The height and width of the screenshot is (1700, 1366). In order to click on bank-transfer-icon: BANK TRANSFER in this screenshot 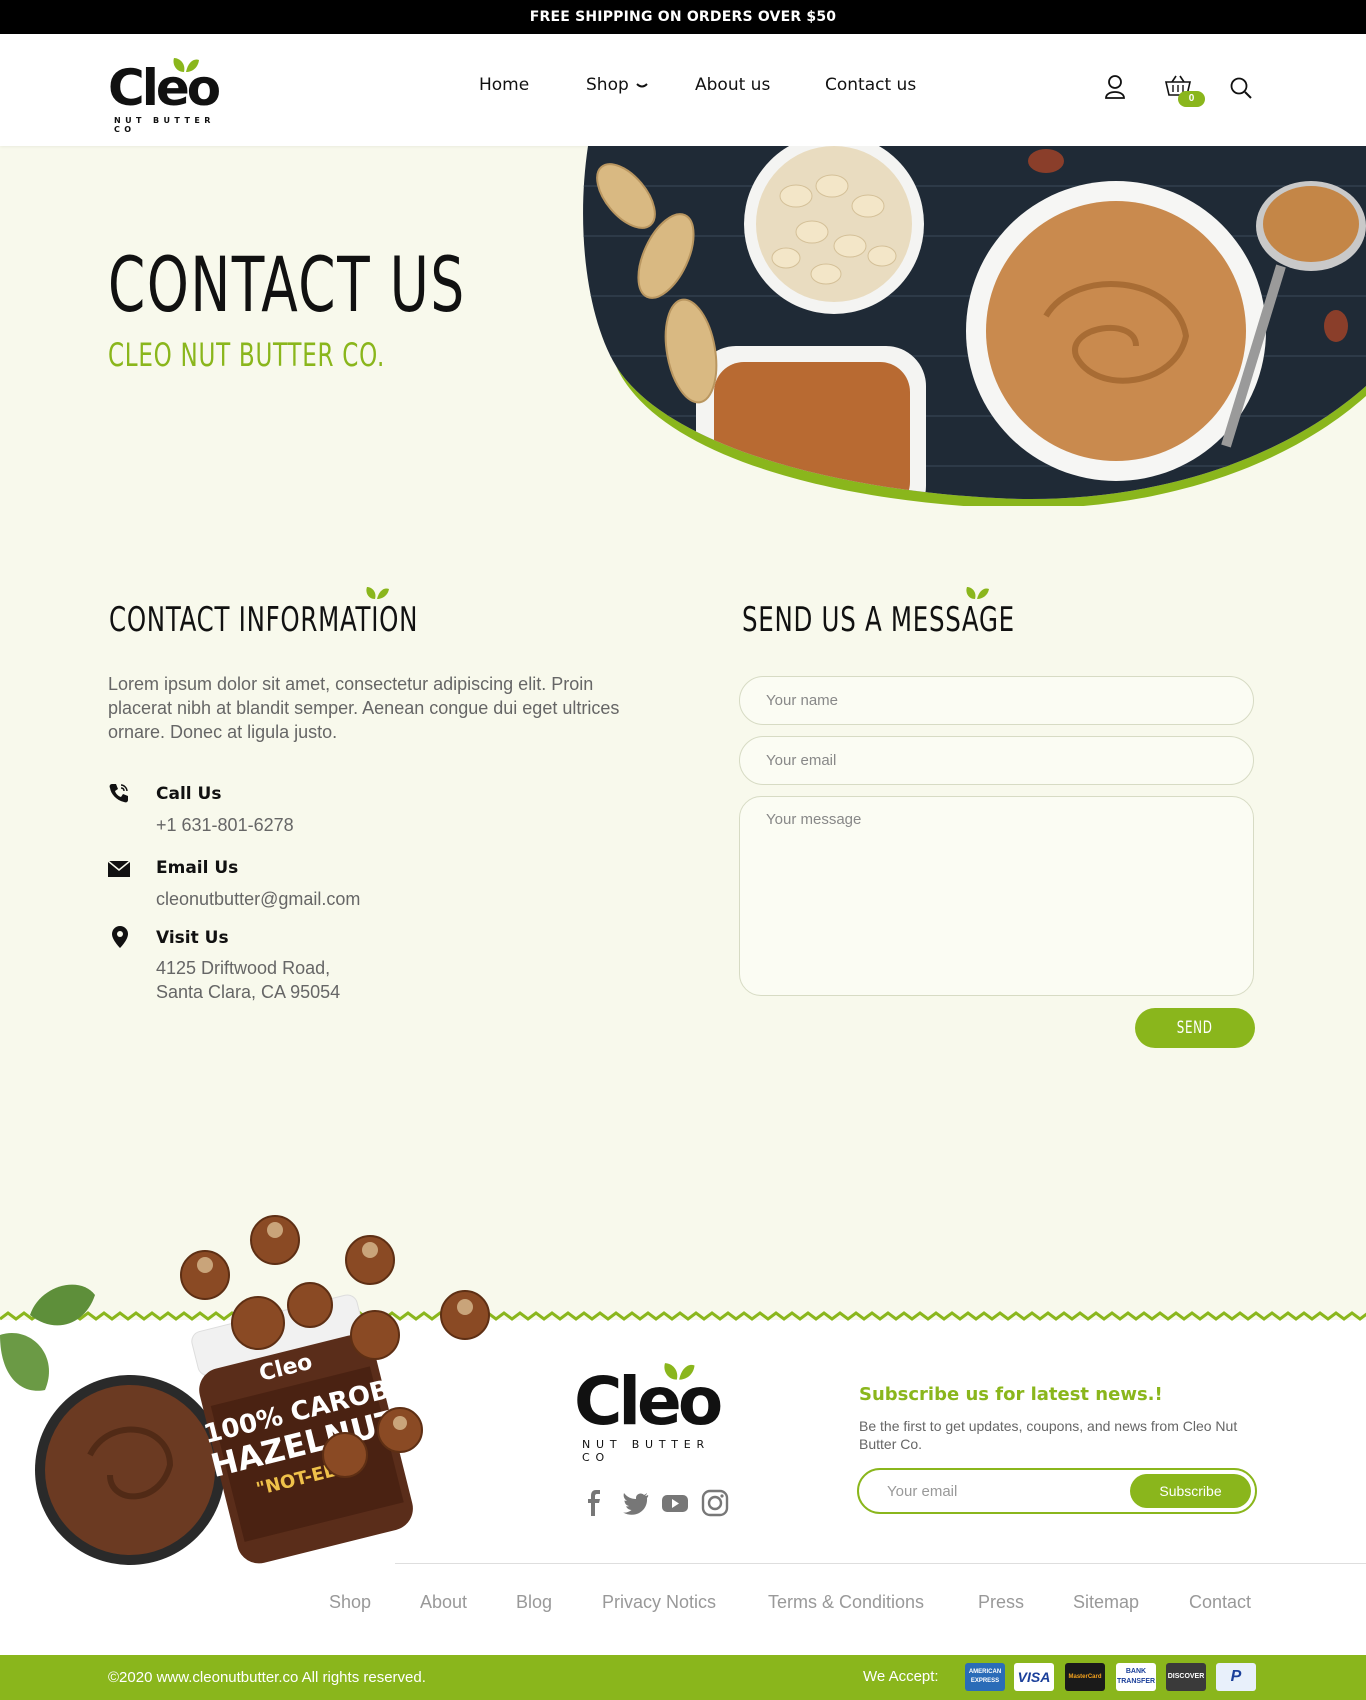, I will do `click(1136, 1677)`.